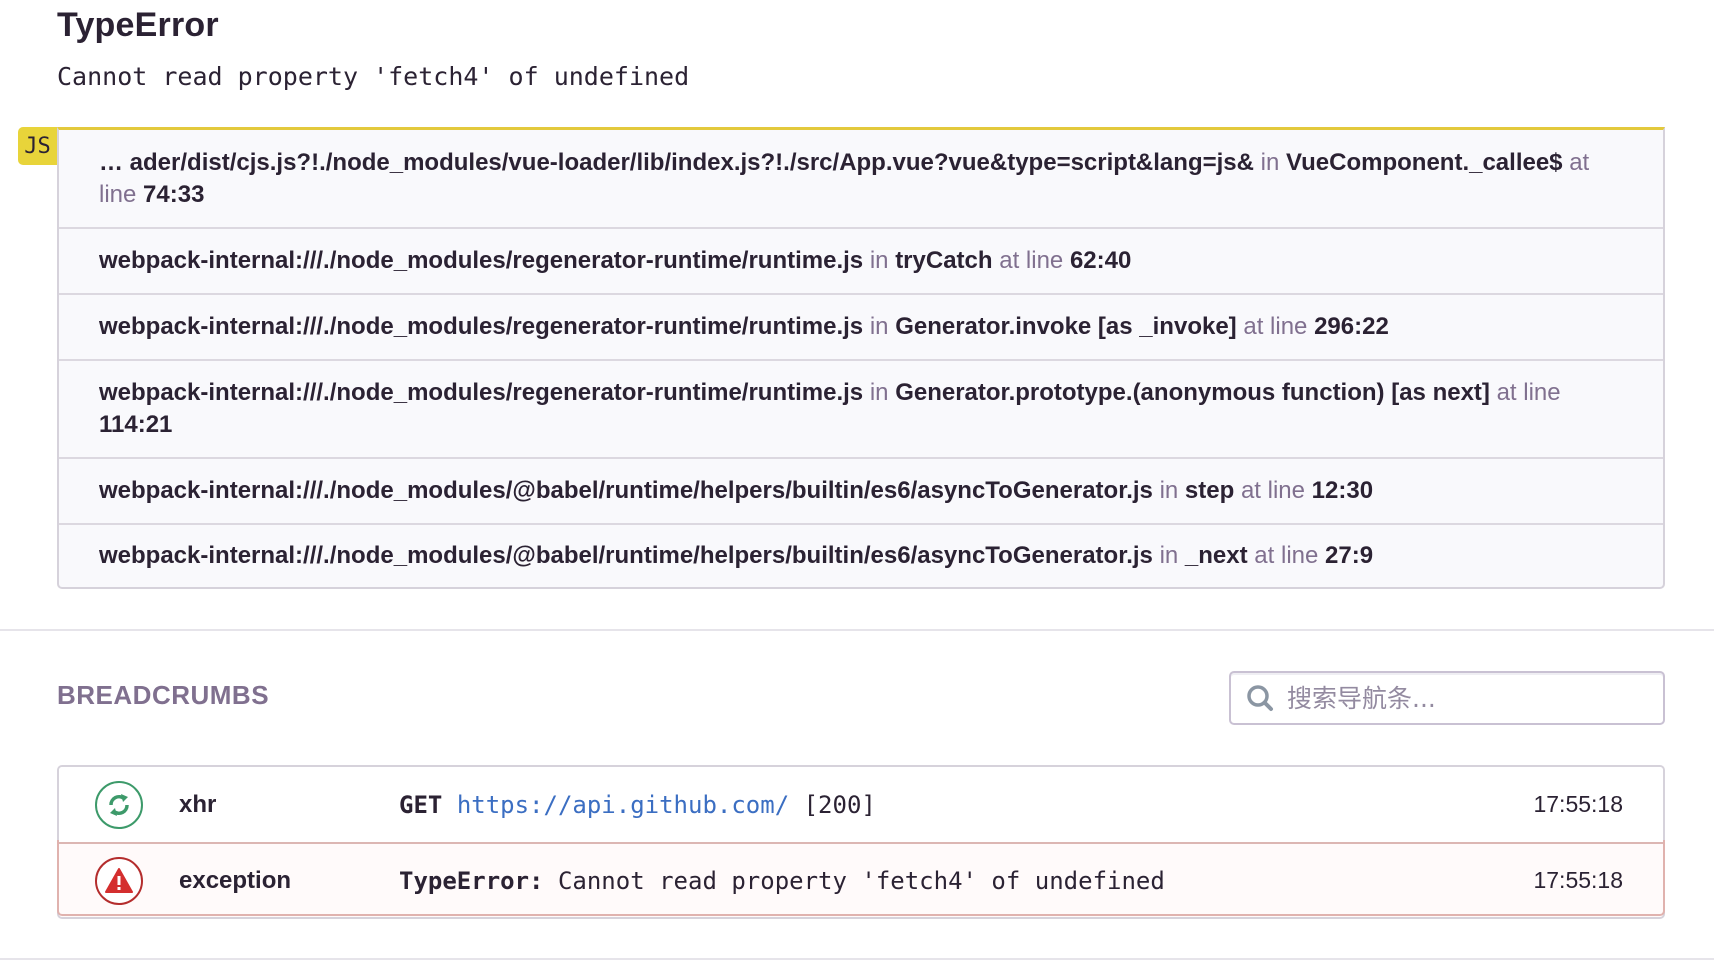 The width and height of the screenshot is (1714, 964). What do you see at coordinates (1351, 326) in the screenshot?
I see `frame-line: 296:22` at bounding box center [1351, 326].